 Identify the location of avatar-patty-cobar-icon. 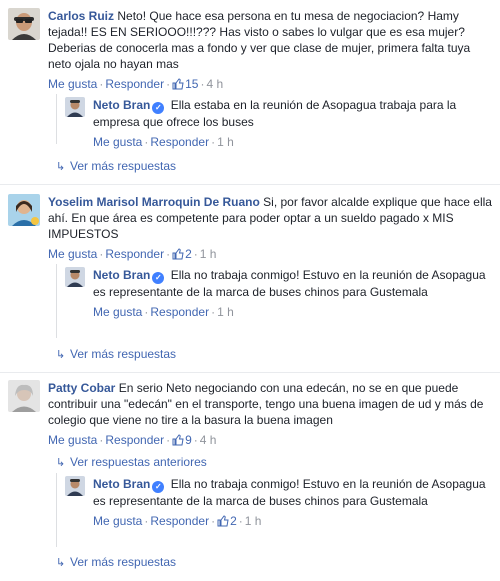
(24, 396).